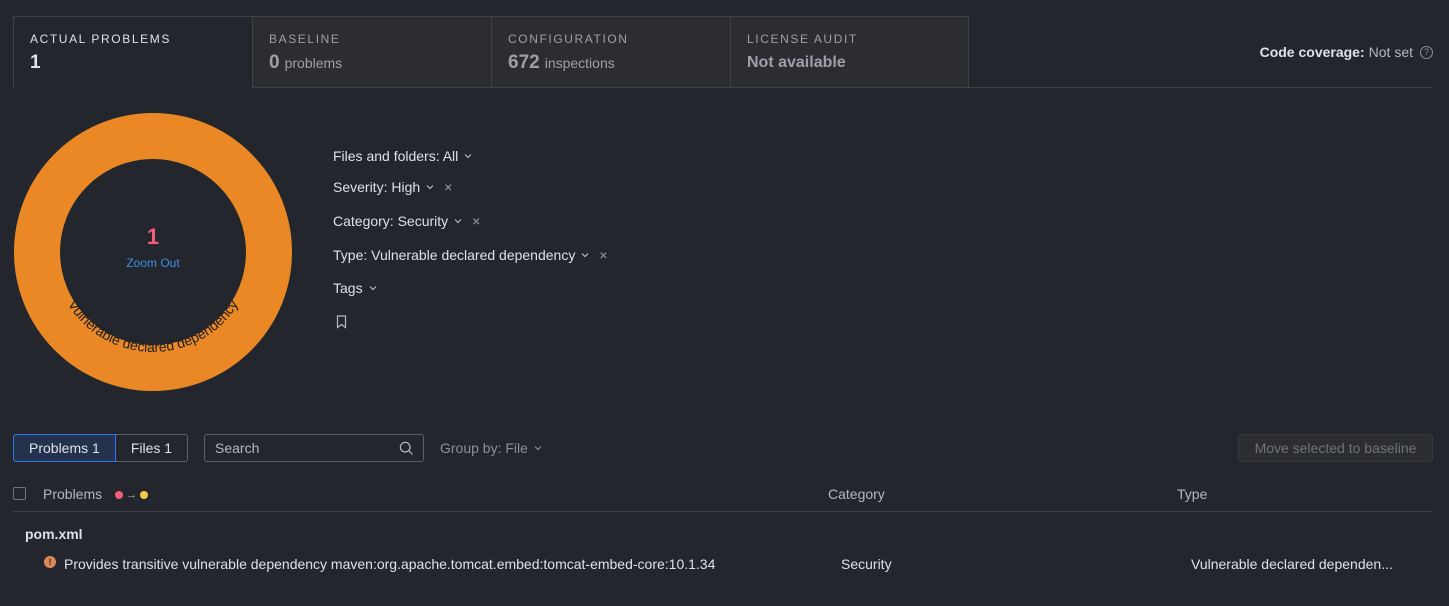  I want to click on coverage-label: Code coverage:, so click(1312, 52).